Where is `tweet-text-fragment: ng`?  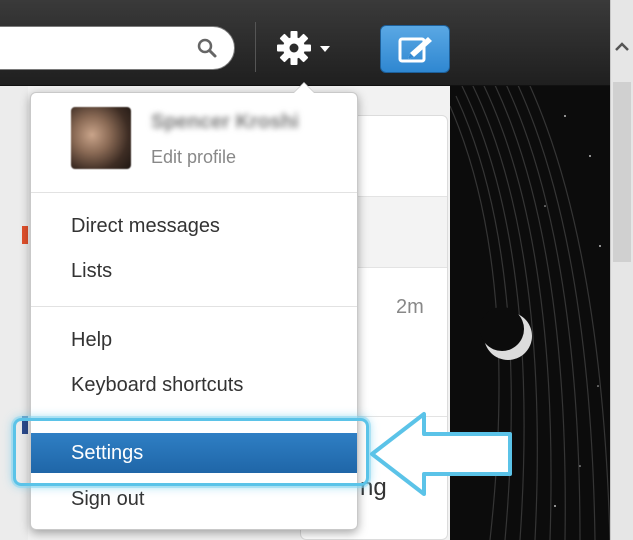 tweet-text-fragment: ng is located at coordinates (373, 487).